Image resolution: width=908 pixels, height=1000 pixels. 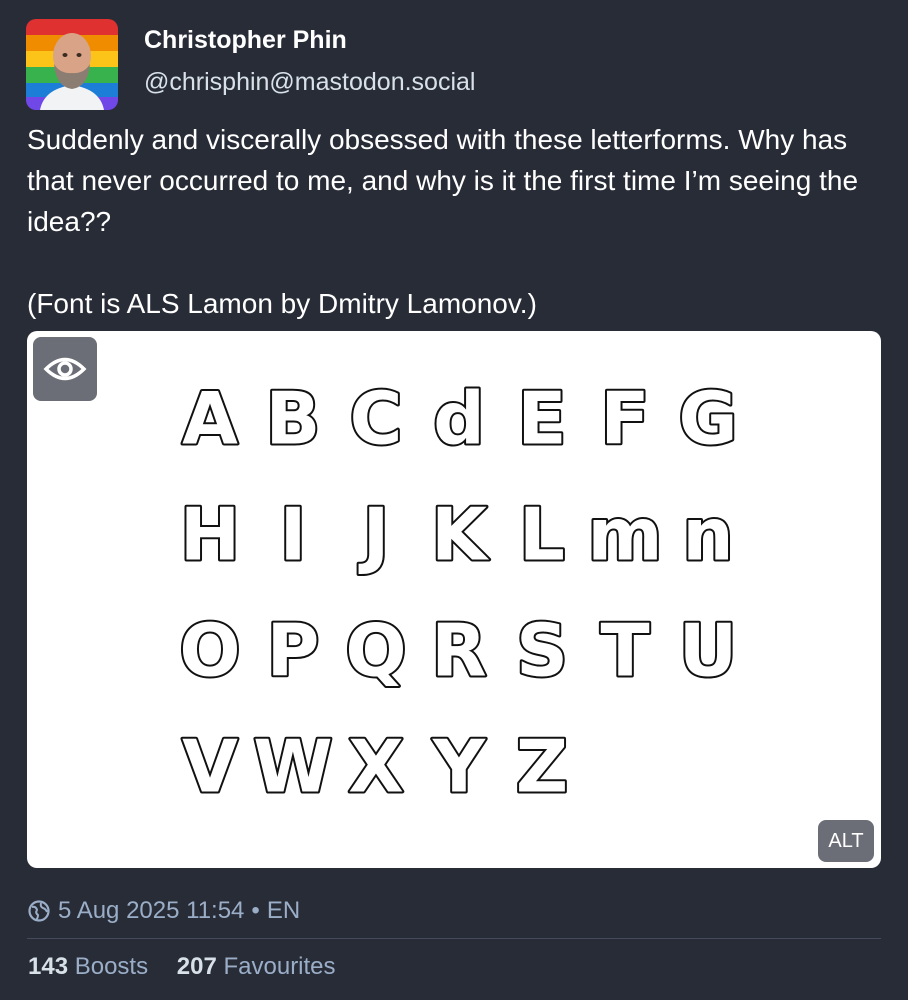 I want to click on post-stats: 143 Boosts 207 Favourites, so click(x=182, y=967).